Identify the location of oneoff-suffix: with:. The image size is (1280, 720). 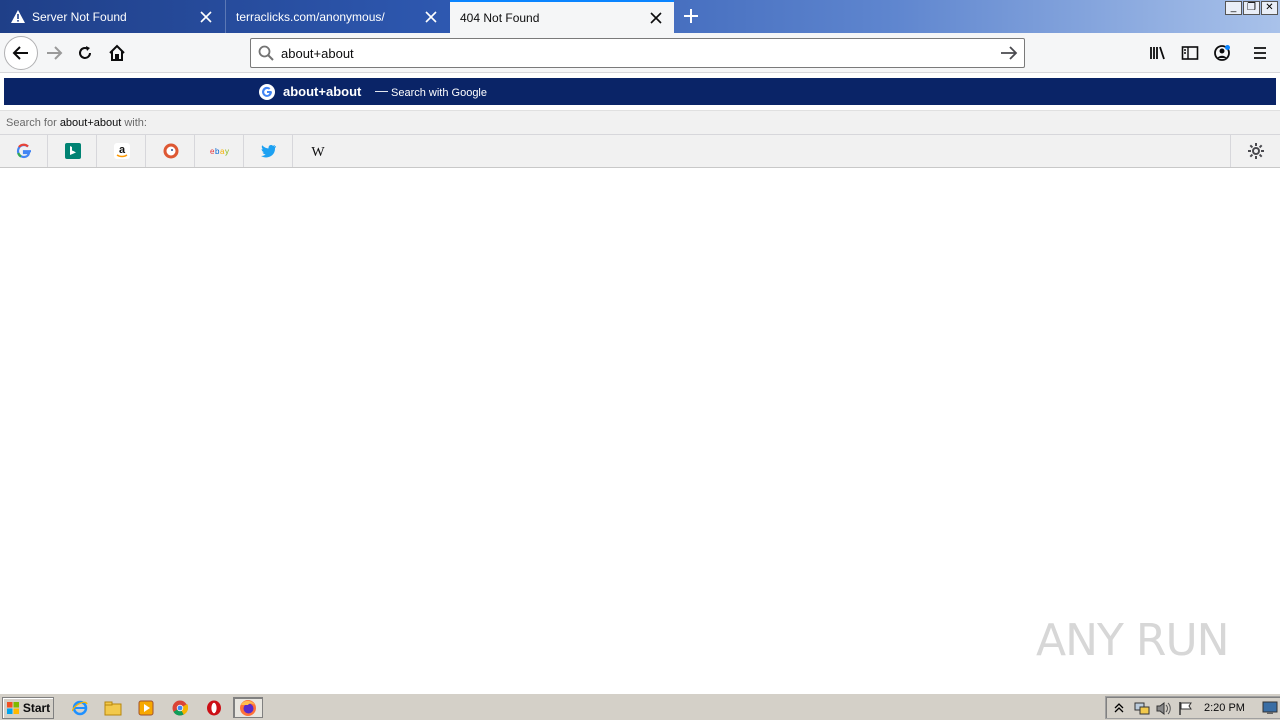
(134, 123).